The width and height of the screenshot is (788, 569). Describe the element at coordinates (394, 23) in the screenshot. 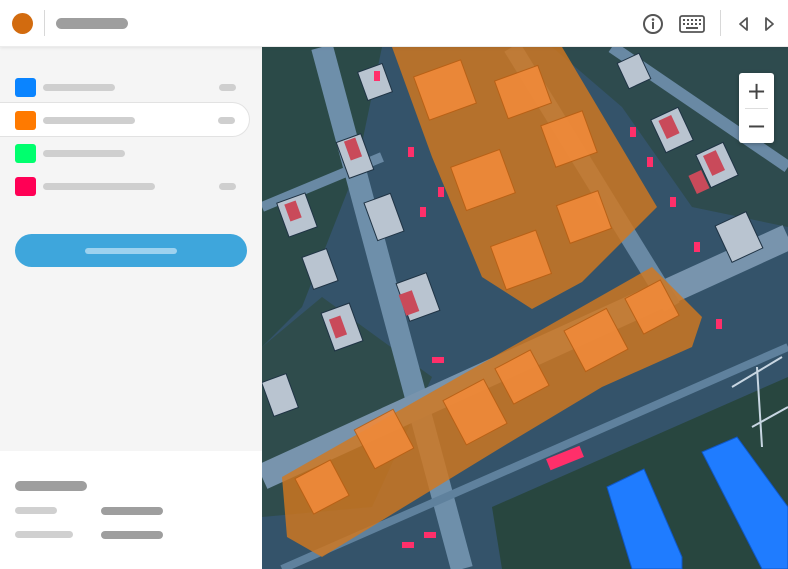

I see `top-bar` at that location.